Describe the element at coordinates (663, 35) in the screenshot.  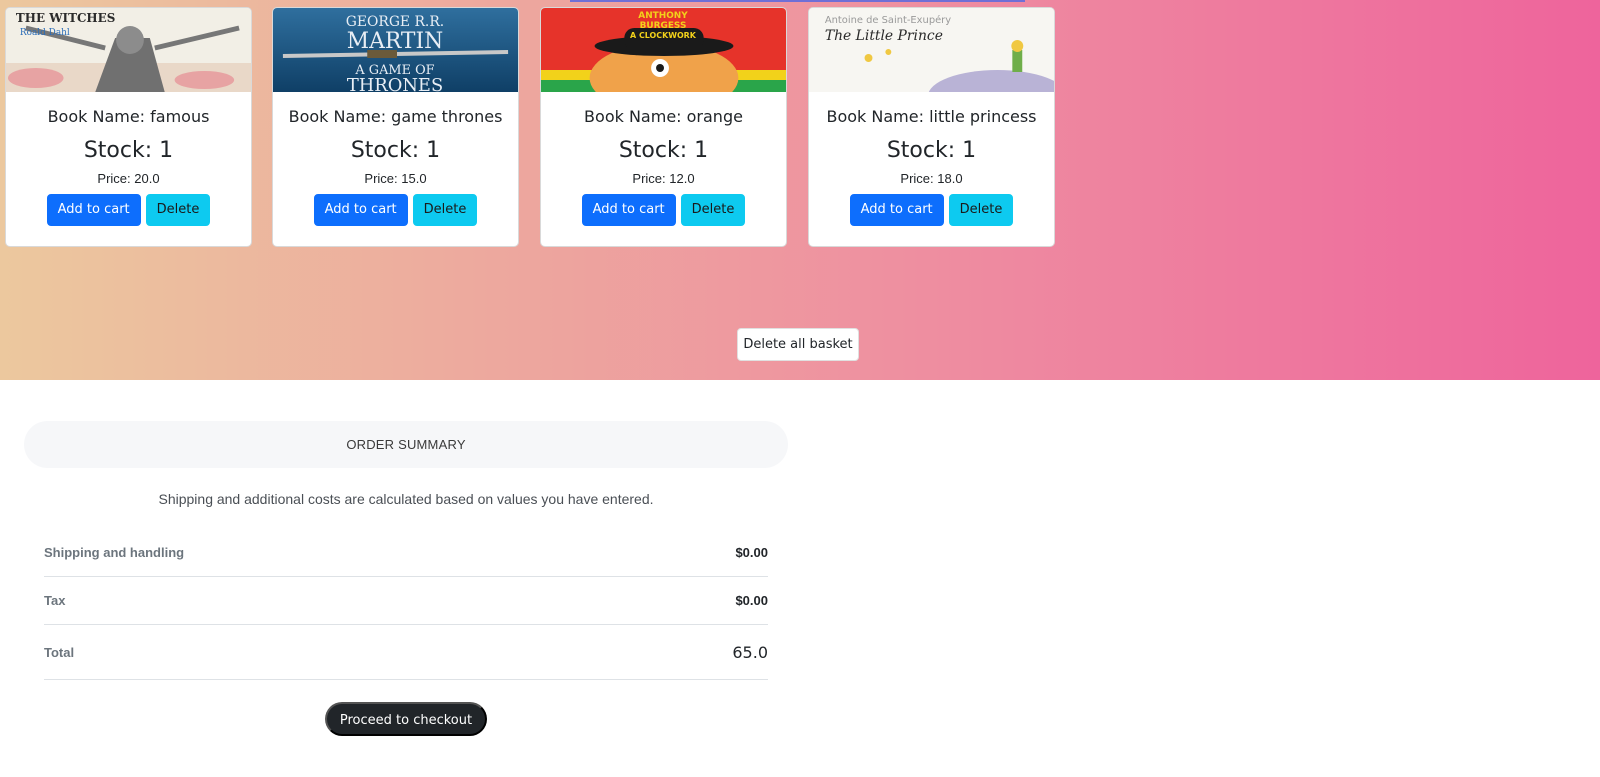
I see `svg-text: A CLOCKWORK` at that location.